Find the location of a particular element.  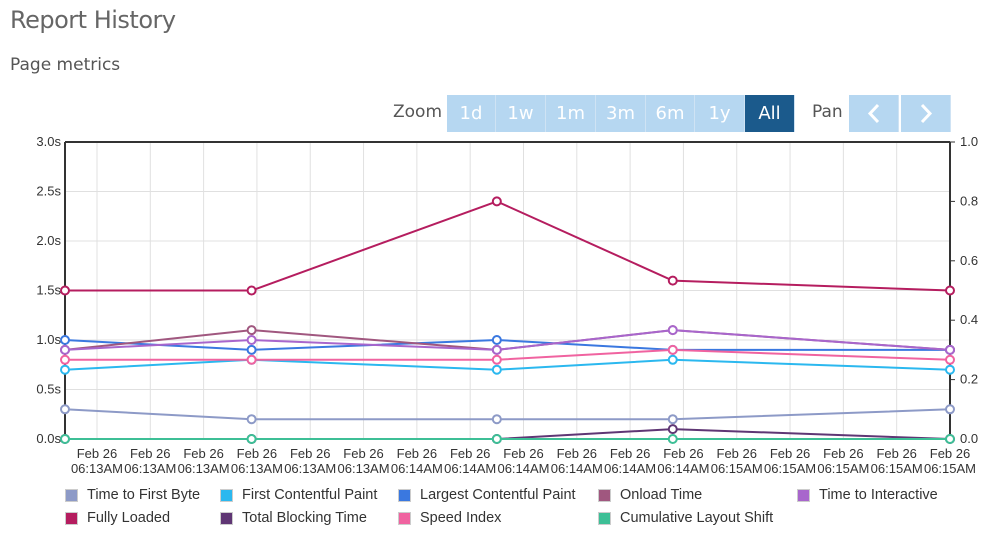

y-right-tick-label: 0.6 is located at coordinates (969, 260).